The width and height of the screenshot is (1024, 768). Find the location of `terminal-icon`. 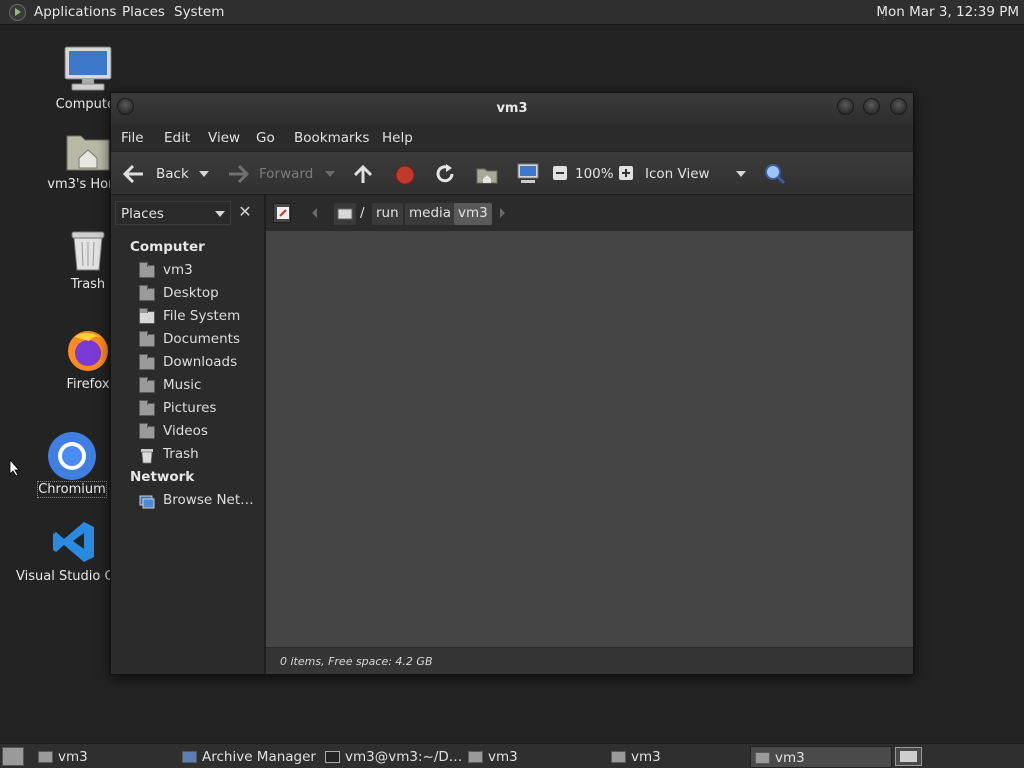

terminal-icon is located at coordinates (332, 757).